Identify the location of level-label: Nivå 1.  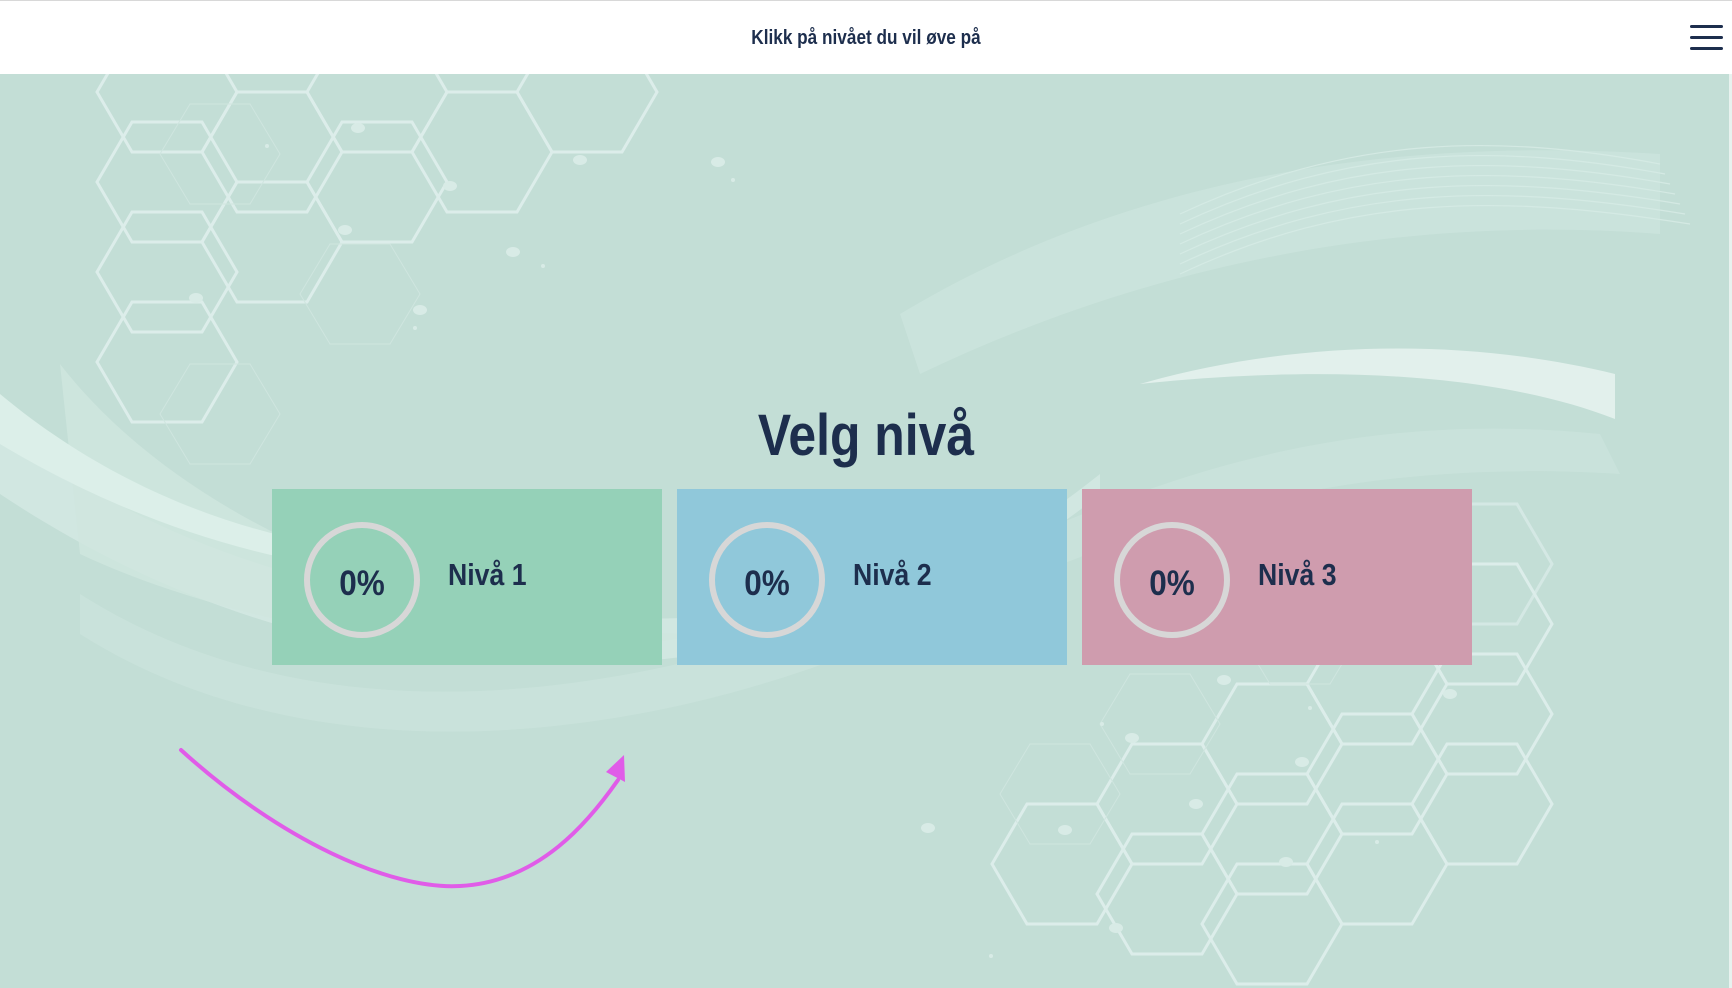
(487, 574).